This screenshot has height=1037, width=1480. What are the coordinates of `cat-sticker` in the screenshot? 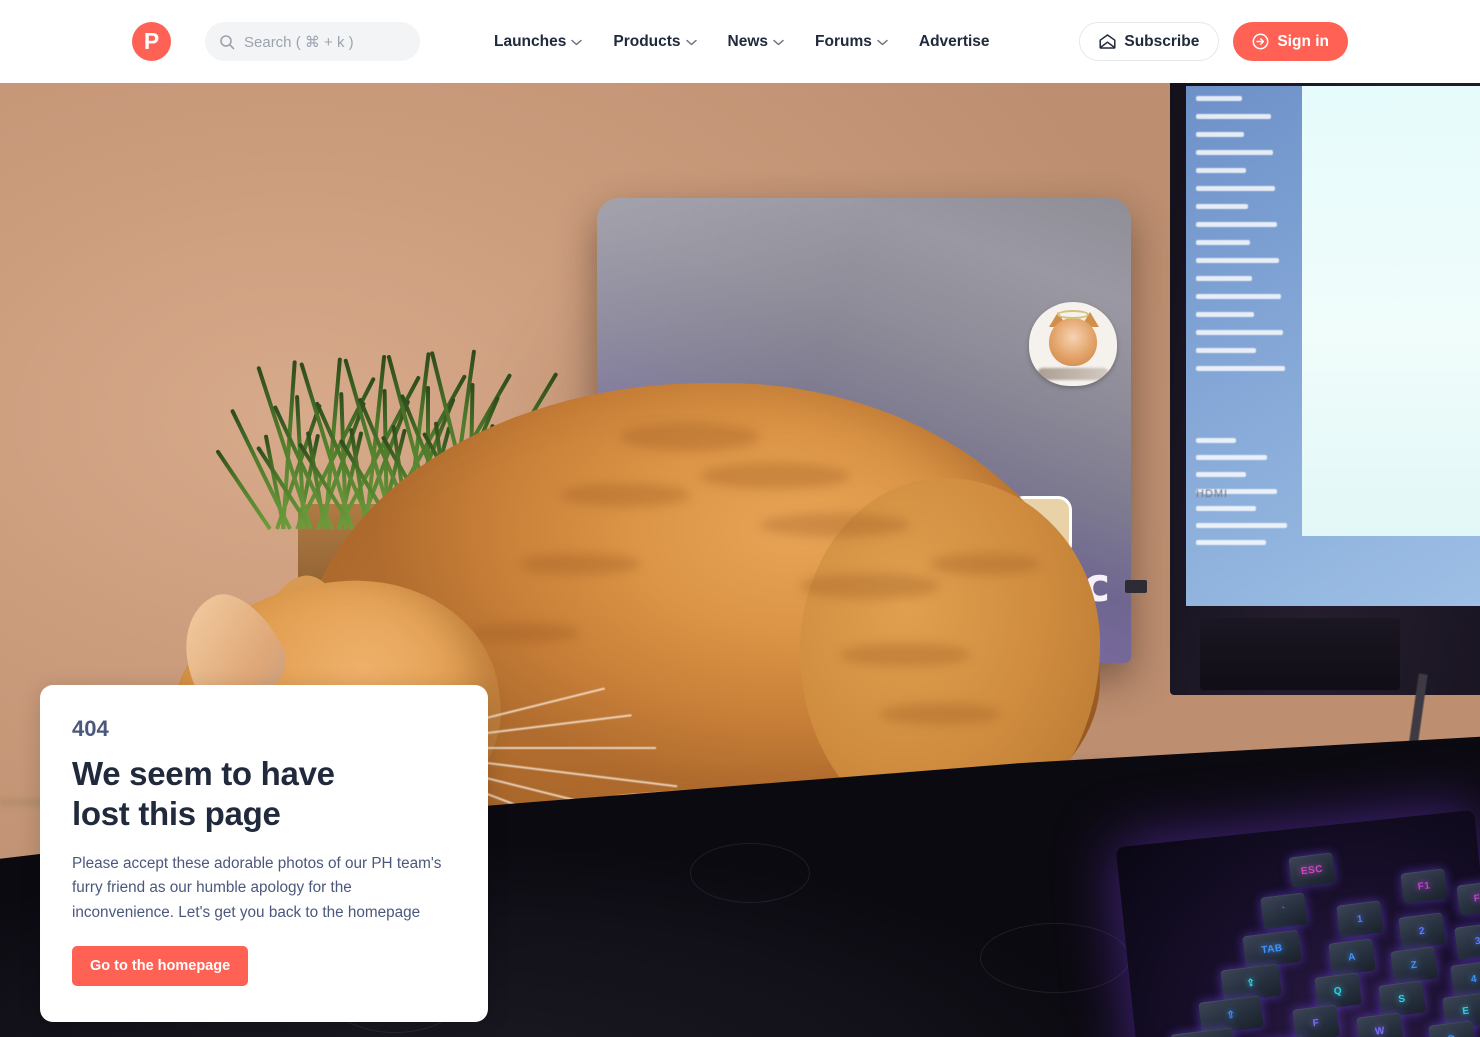 It's located at (1073, 344).